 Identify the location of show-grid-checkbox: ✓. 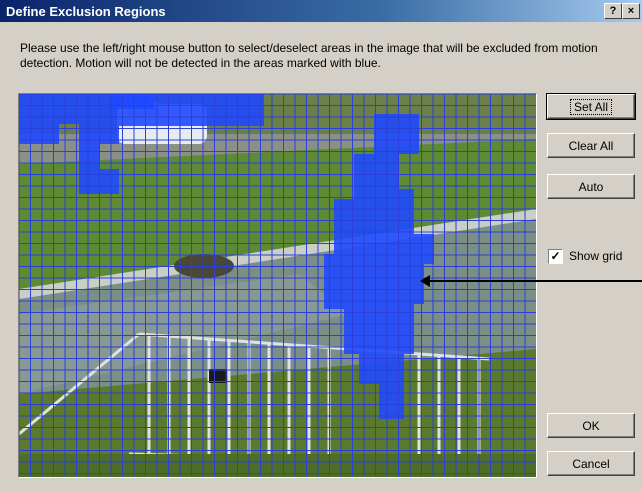
(555, 256).